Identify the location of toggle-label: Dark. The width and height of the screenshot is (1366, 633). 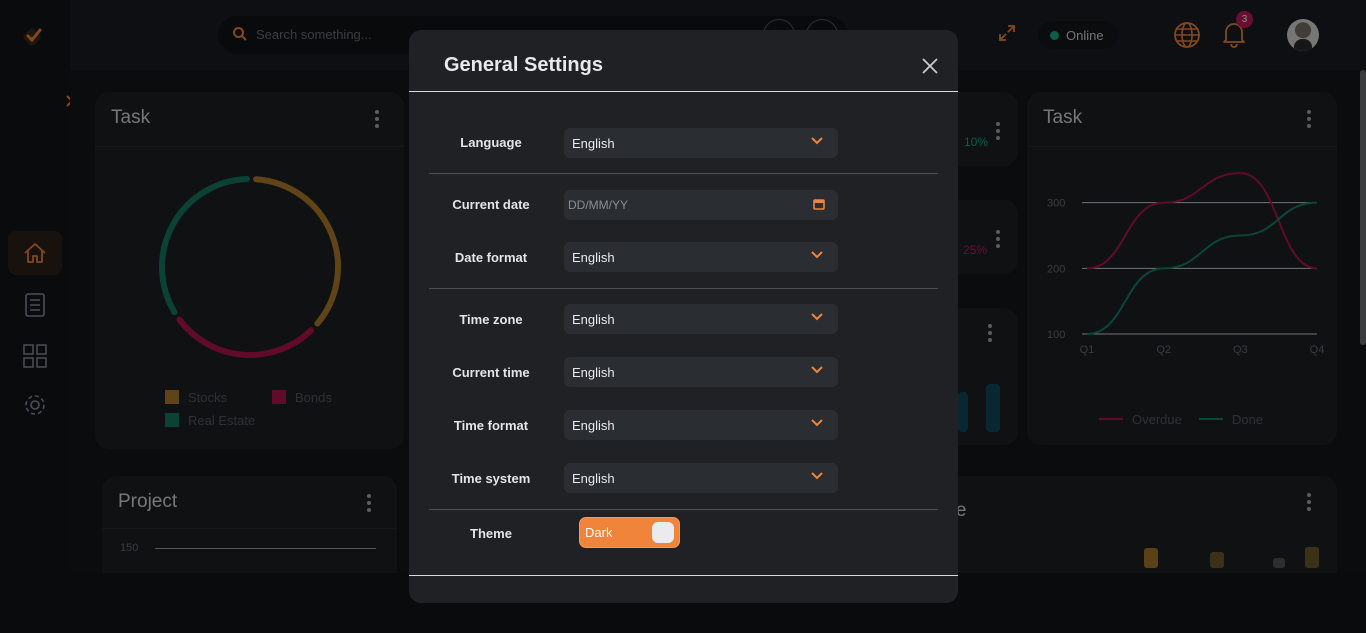
(599, 532).